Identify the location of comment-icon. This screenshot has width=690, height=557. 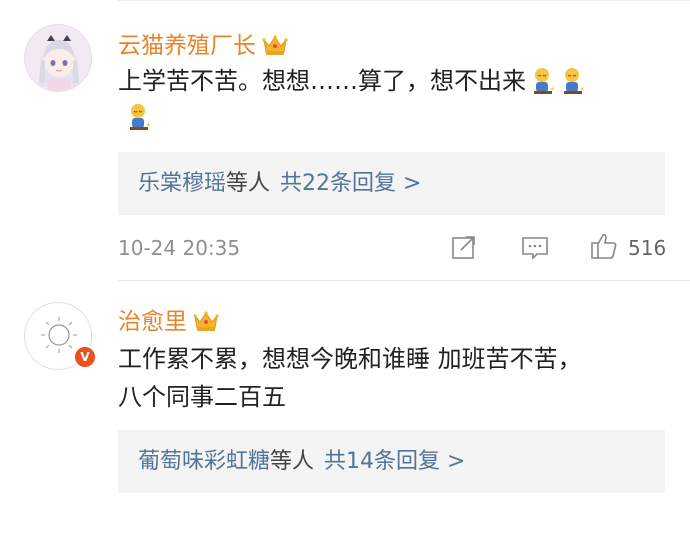
(535, 250).